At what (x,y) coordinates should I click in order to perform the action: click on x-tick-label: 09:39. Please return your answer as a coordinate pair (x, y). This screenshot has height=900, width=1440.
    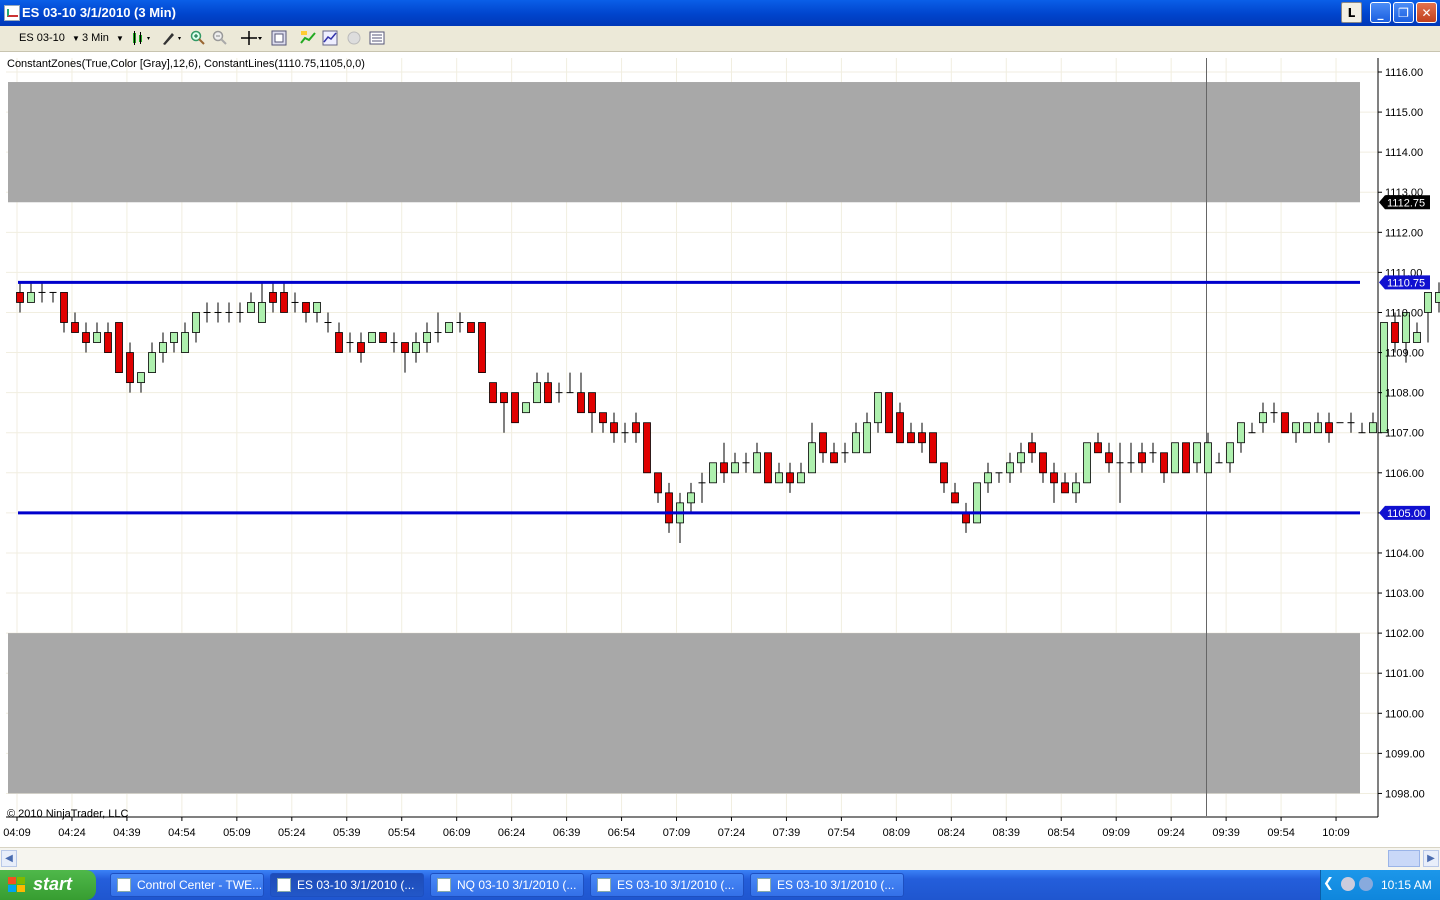
    Looking at the image, I should click on (1226, 833).